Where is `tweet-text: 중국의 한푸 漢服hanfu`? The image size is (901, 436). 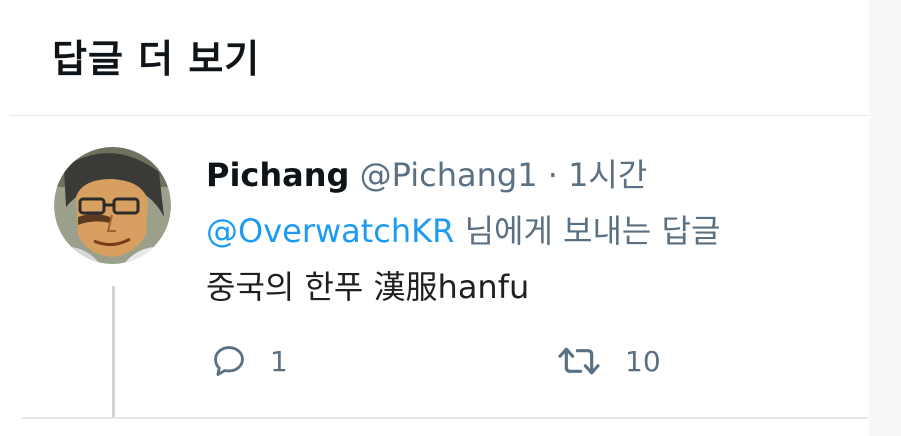 tweet-text: 중국의 한푸 漢服hanfu is located at coordinates (368, 287).